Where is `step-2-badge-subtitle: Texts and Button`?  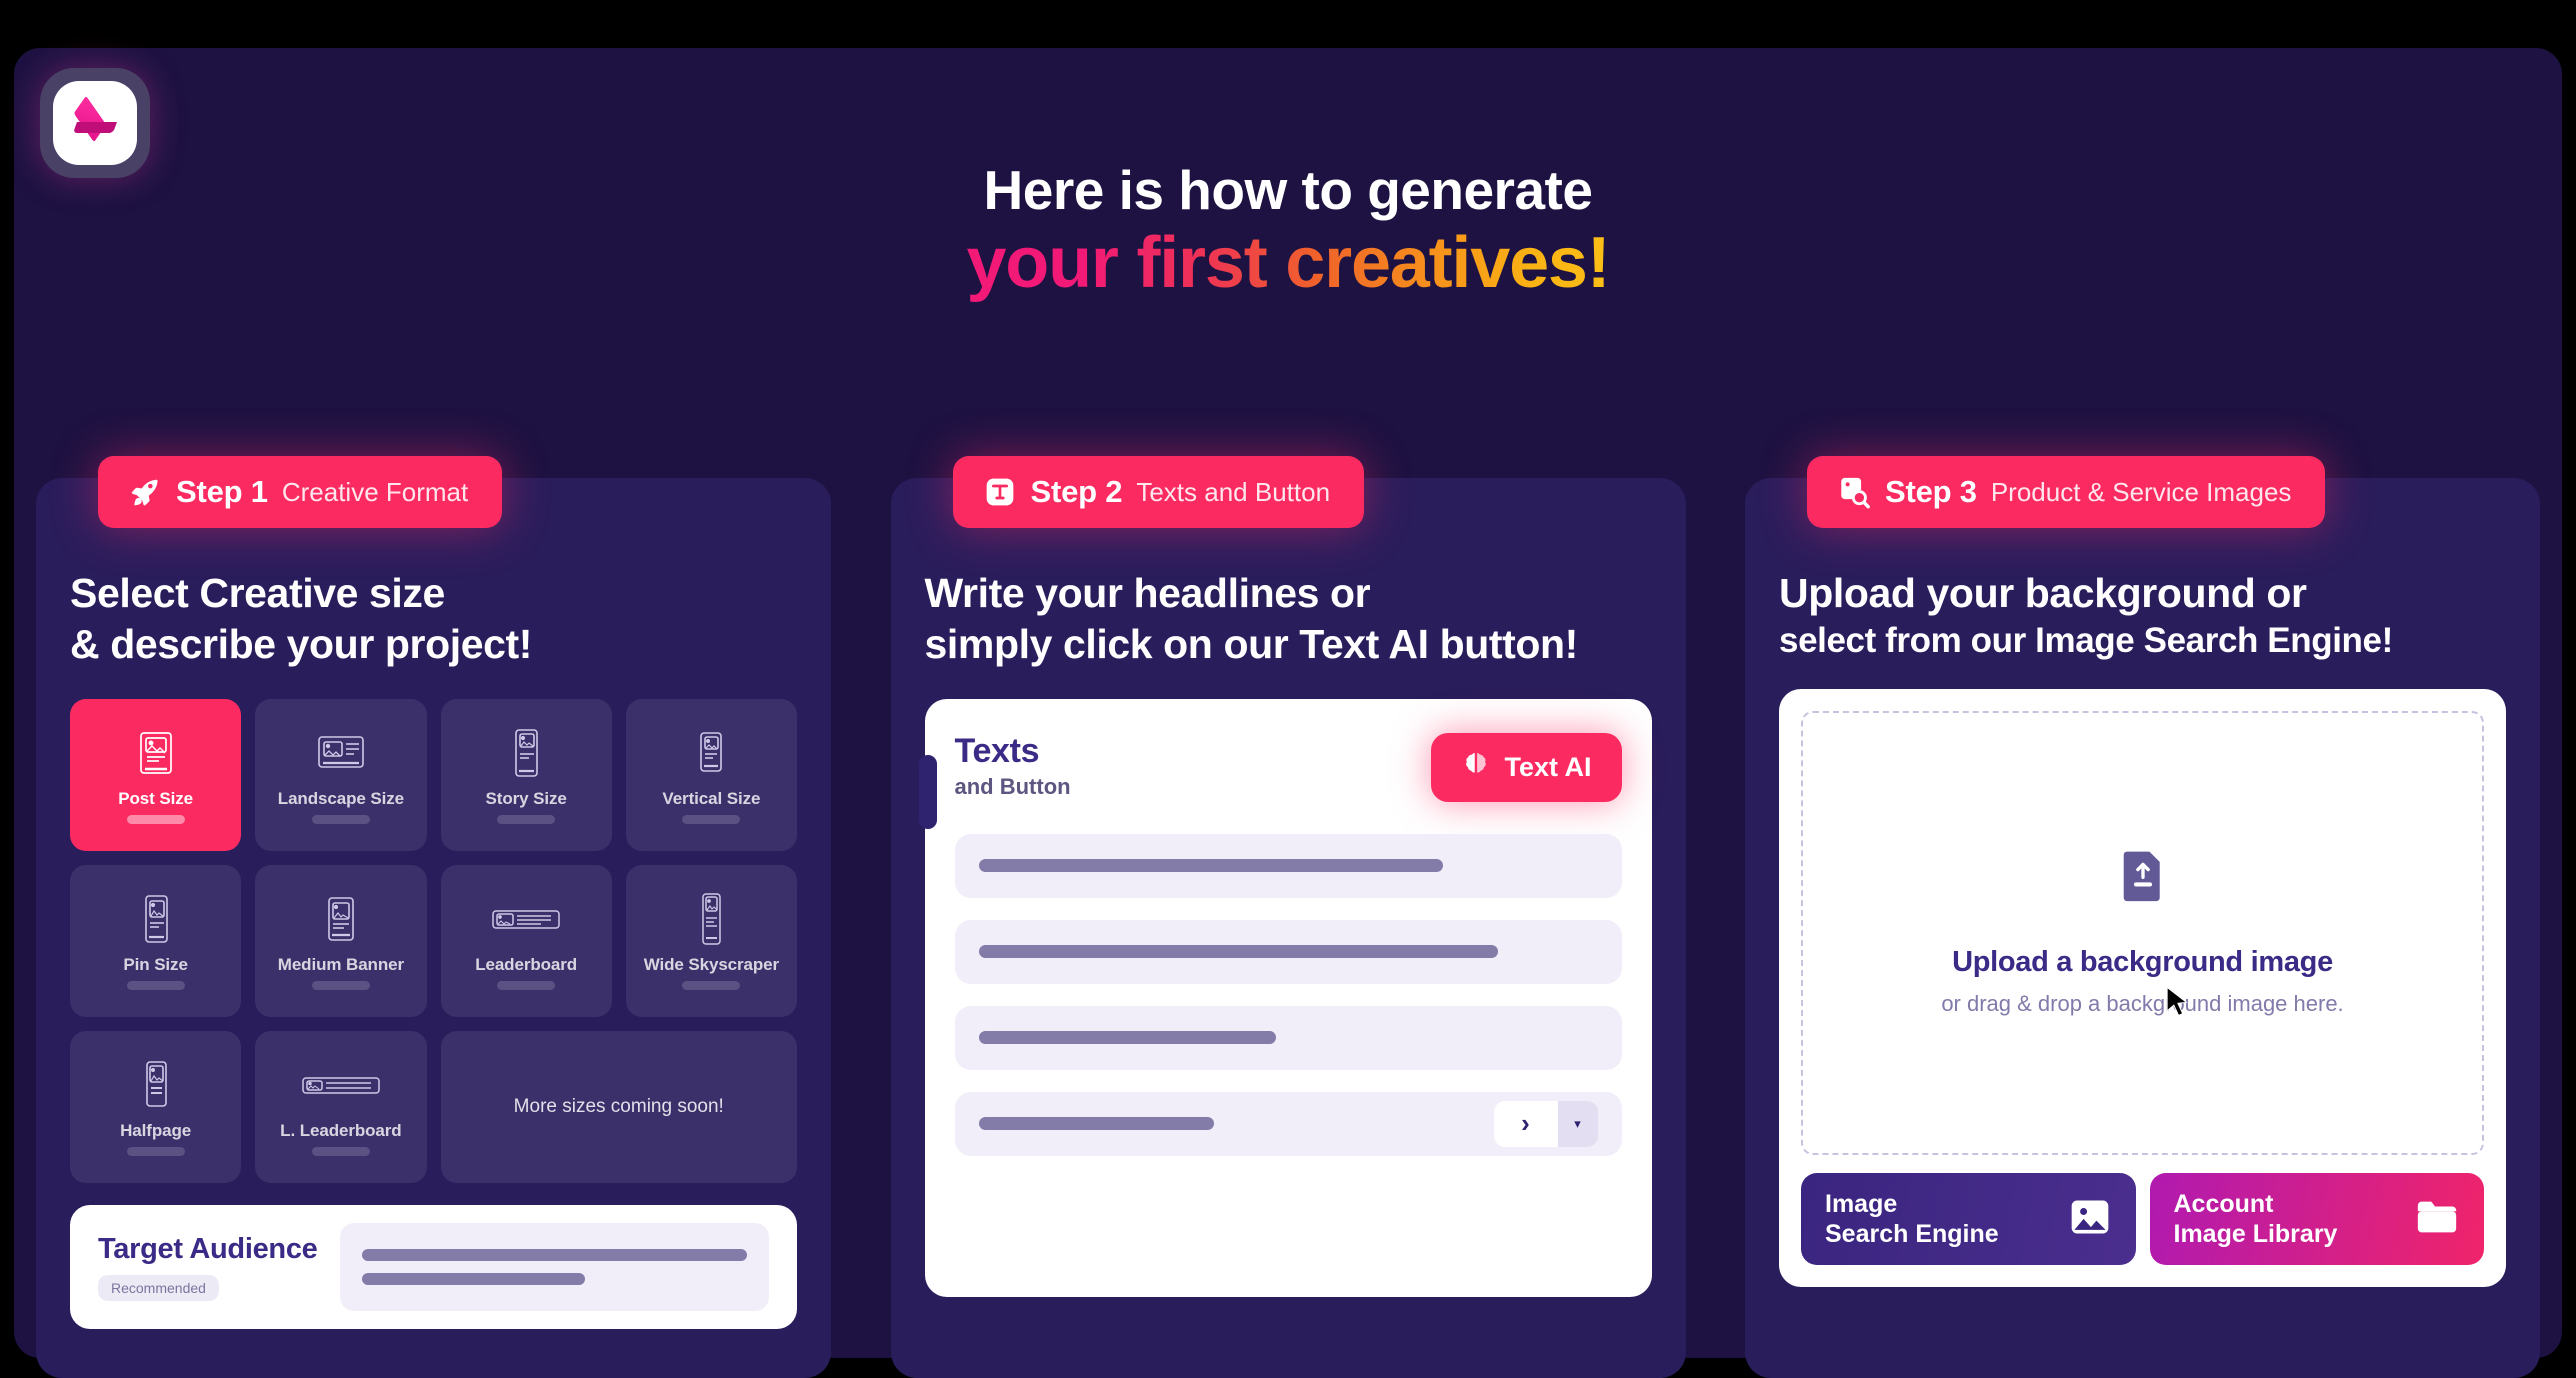
step-2-badge-subtitle: Texts and Button is located at coordinates (1233, 491).